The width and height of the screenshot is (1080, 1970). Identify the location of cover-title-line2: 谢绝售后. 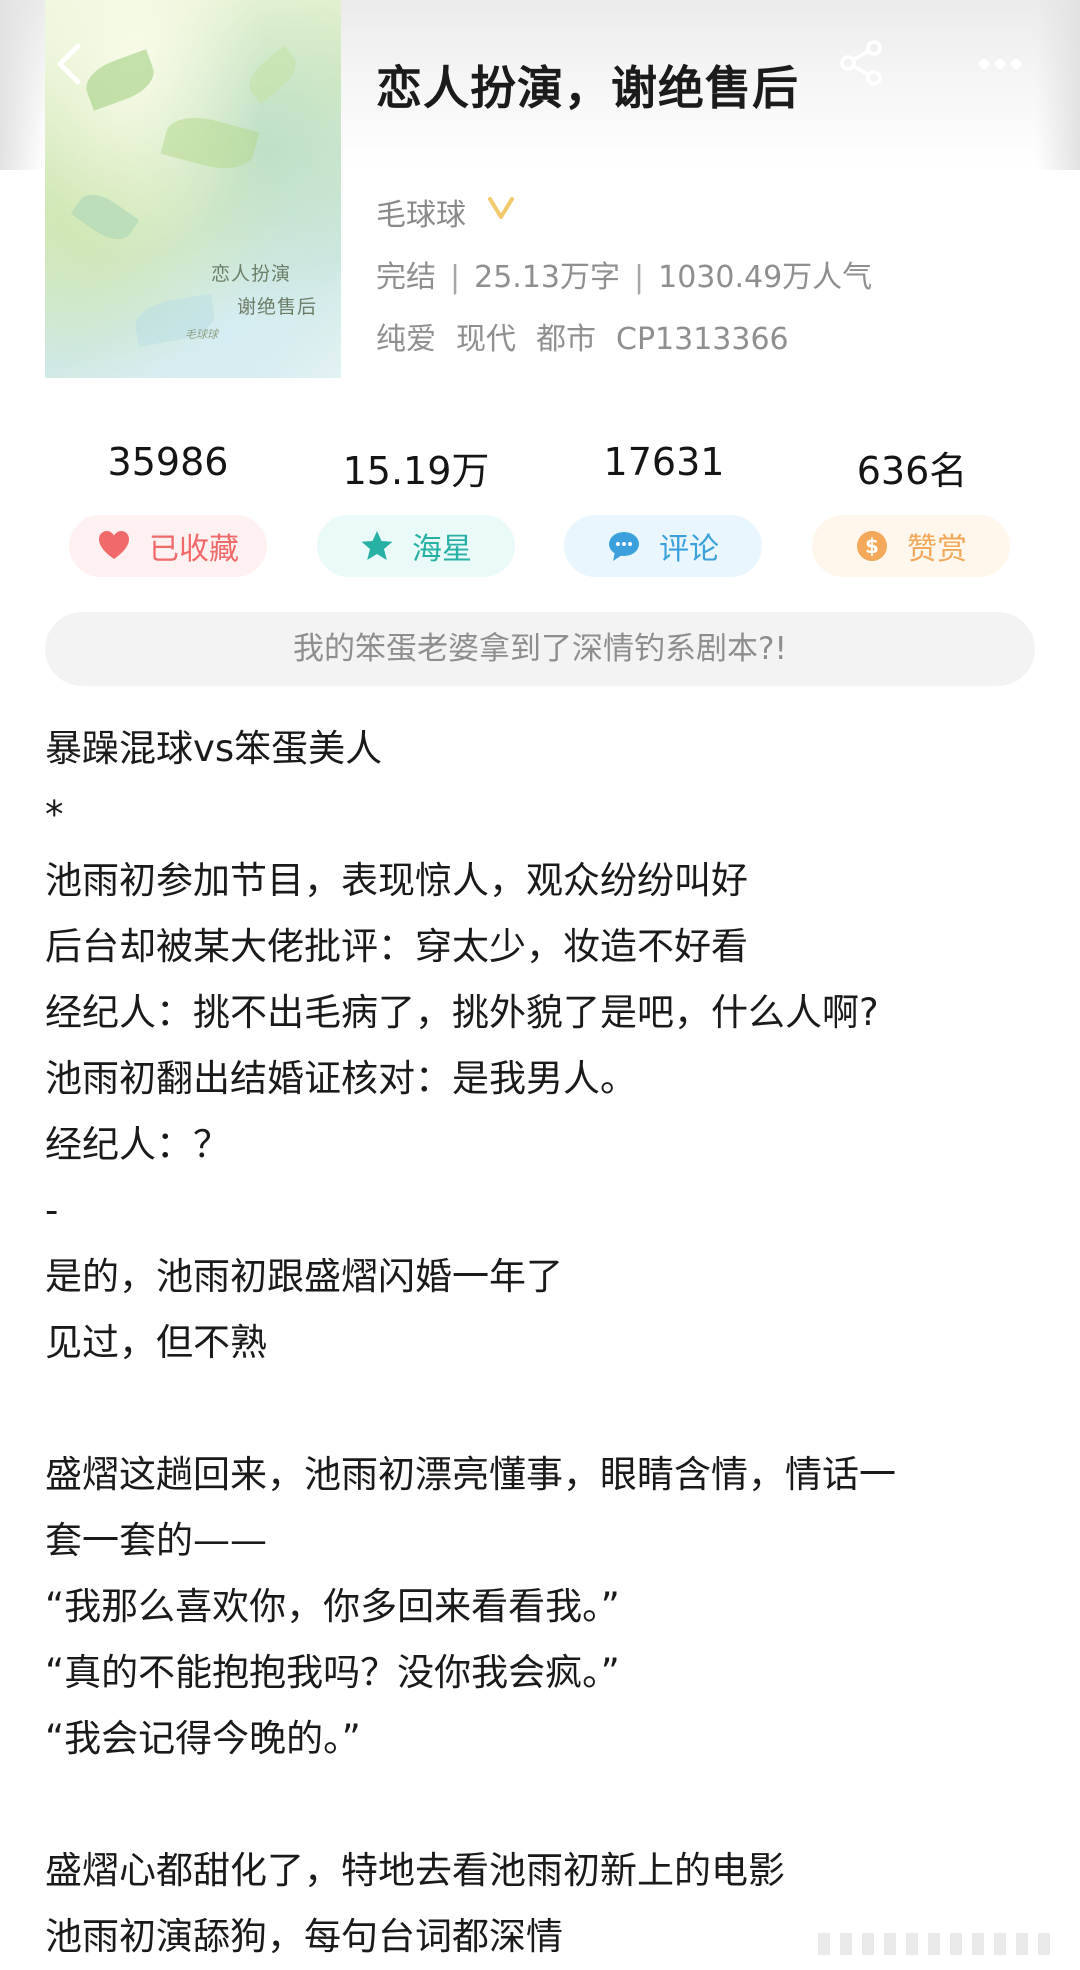
(277, 307).